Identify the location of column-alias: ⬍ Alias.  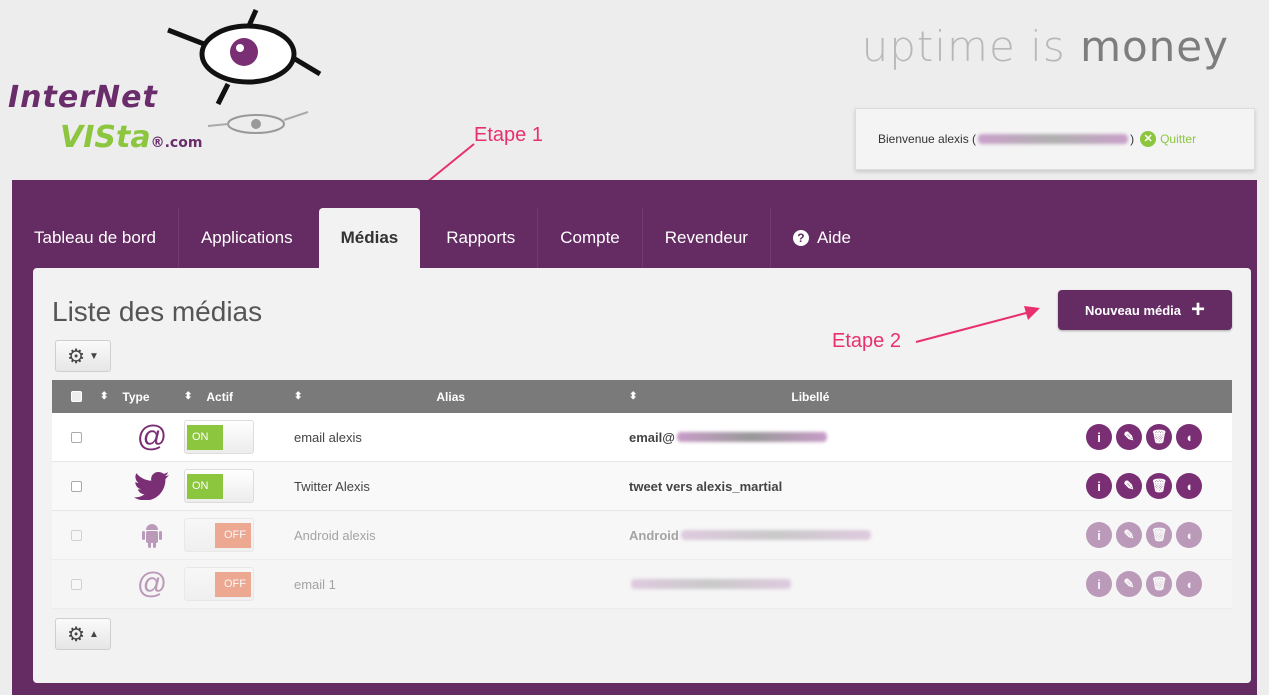
(461, 397).